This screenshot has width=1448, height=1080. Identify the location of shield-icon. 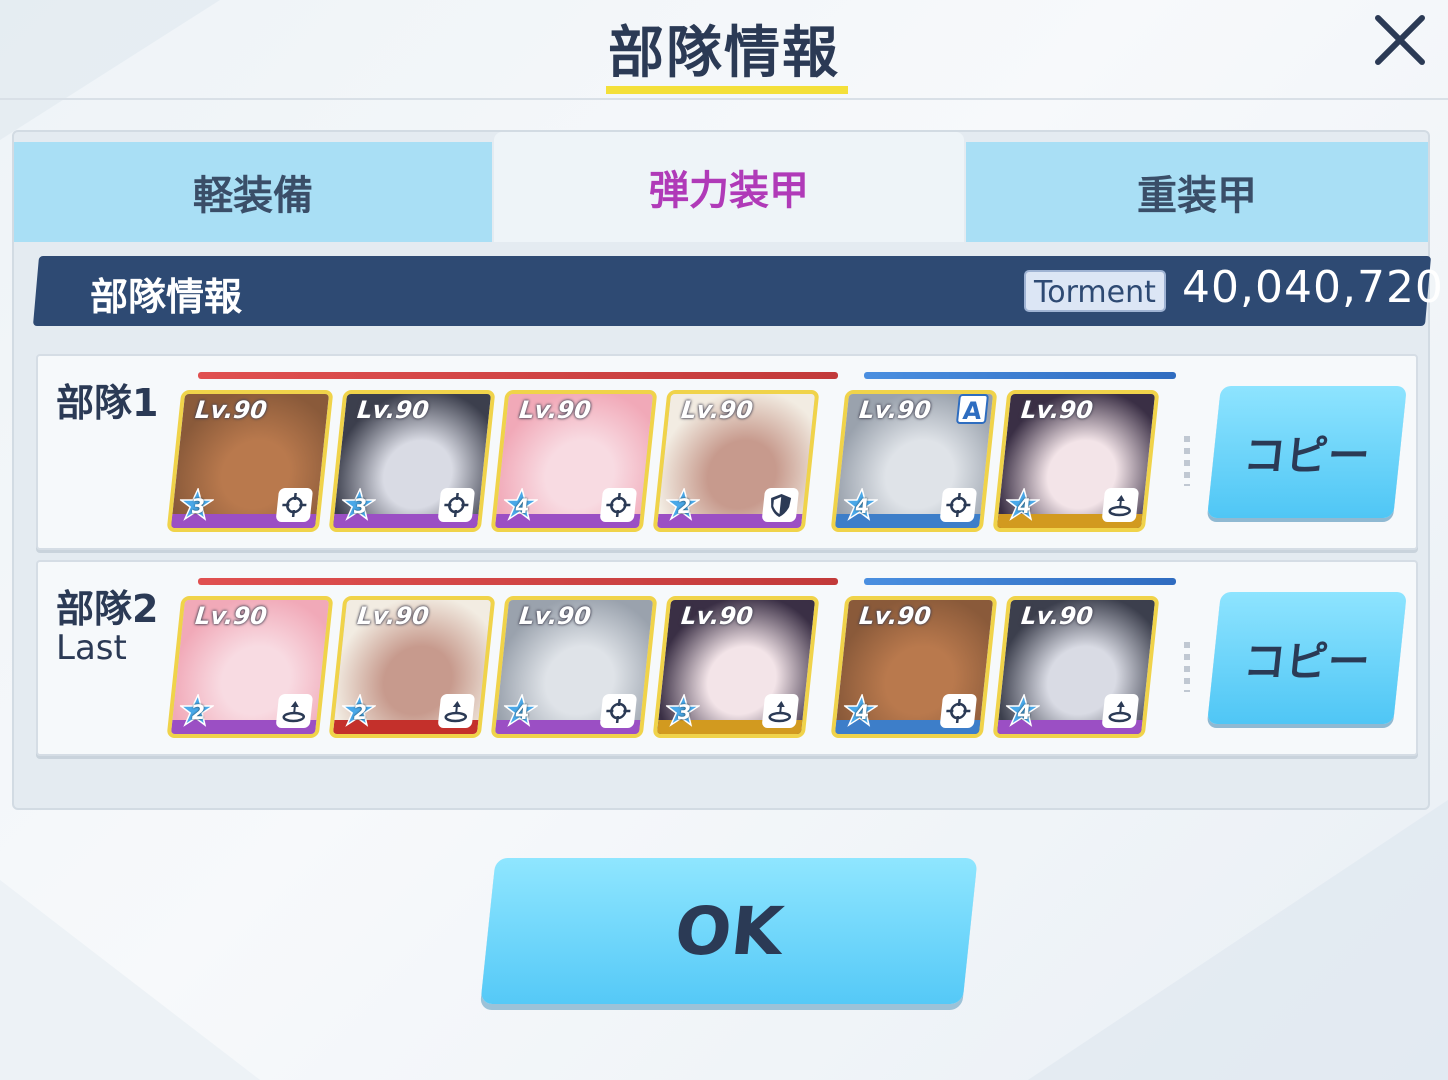
(781, 505).